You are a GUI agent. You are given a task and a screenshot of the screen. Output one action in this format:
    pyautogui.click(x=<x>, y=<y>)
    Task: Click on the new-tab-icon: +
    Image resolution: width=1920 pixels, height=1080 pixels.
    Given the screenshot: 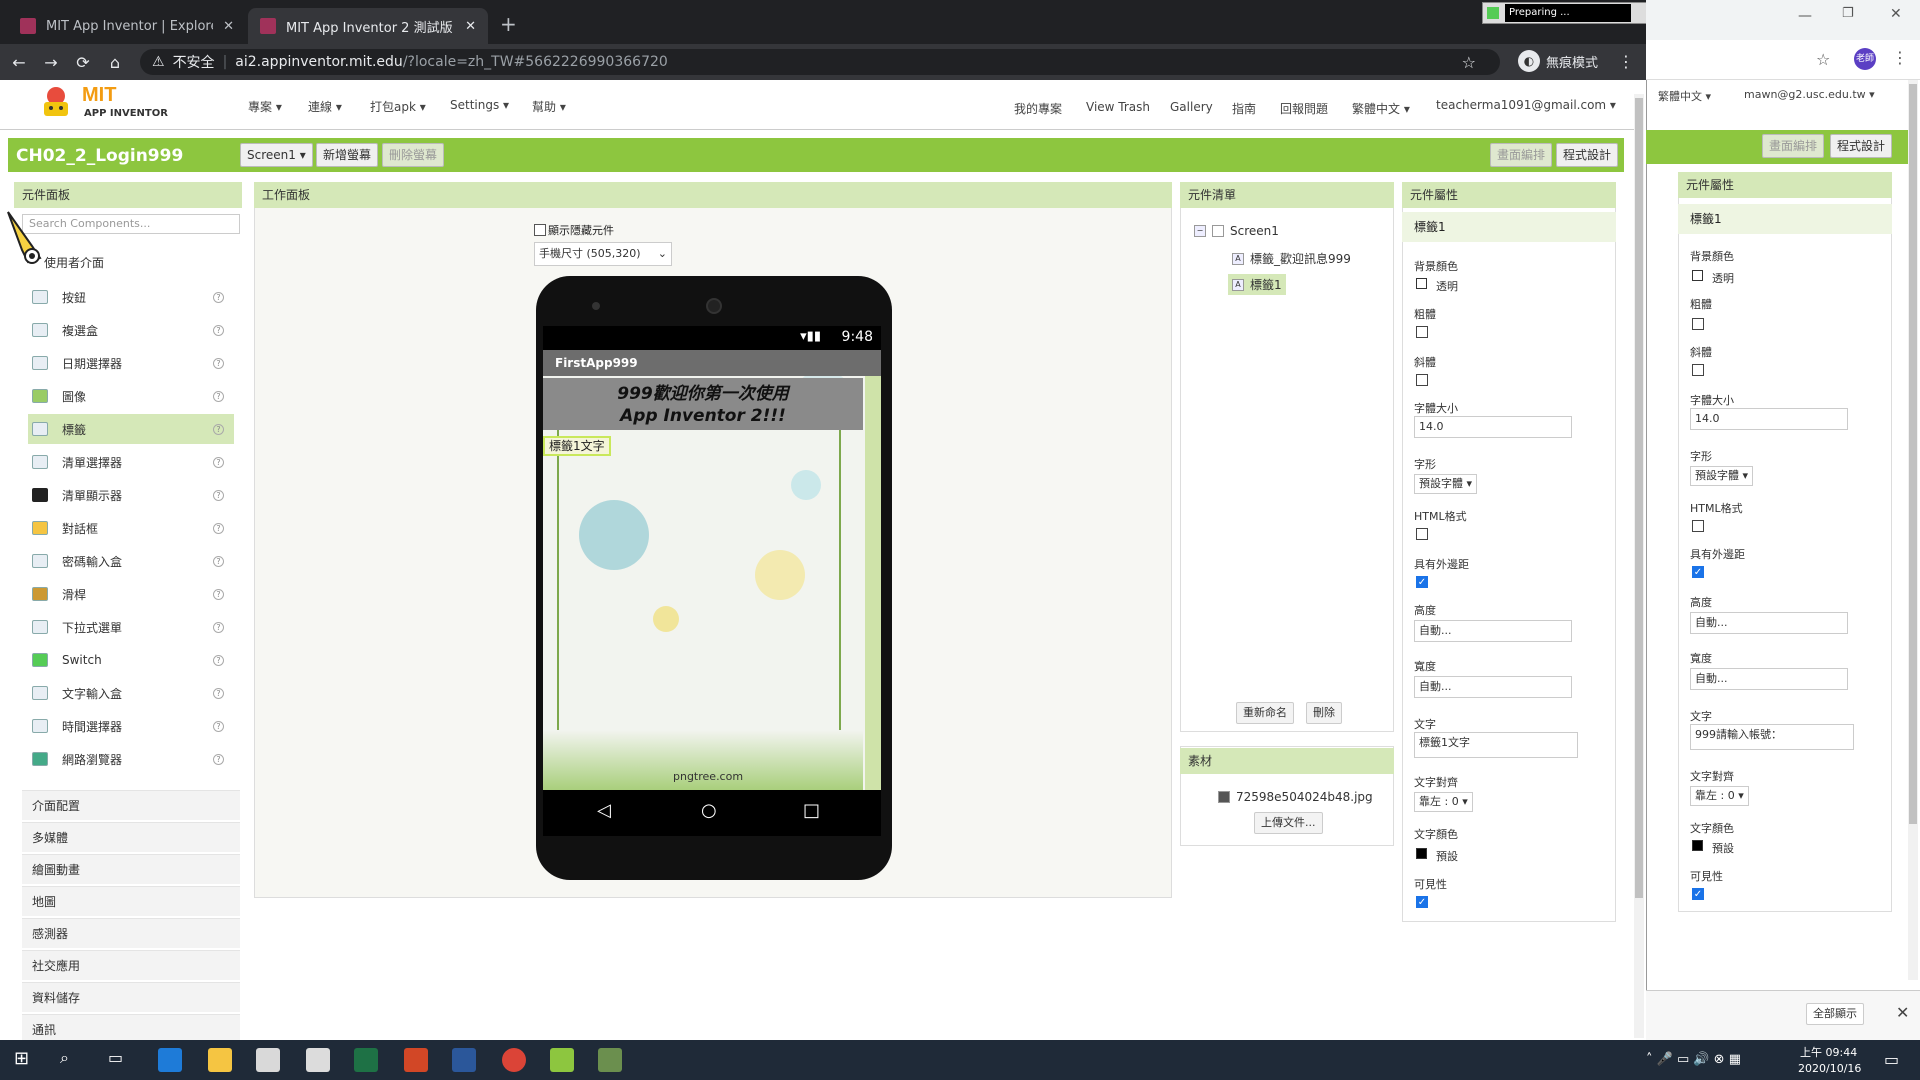 What is the action you would take?
    pyautogui.click(x=508, y=24)
    